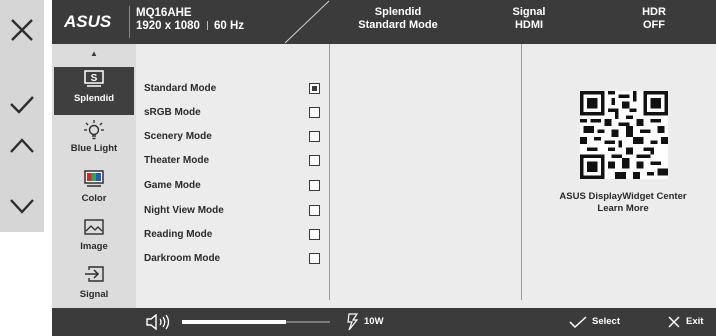 The height and width of the screenshot is (336, 716). I want to click on mode-option-scenery: Scenery Mode, so click(236, 137).